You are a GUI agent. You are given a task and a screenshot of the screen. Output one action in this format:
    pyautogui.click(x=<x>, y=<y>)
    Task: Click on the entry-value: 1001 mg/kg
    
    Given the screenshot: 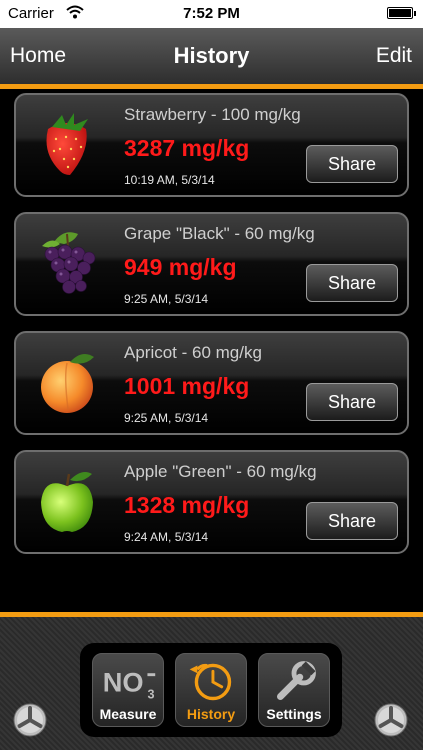 What is the action you would take?
    pyautogui.click(x=187, y=386)
    